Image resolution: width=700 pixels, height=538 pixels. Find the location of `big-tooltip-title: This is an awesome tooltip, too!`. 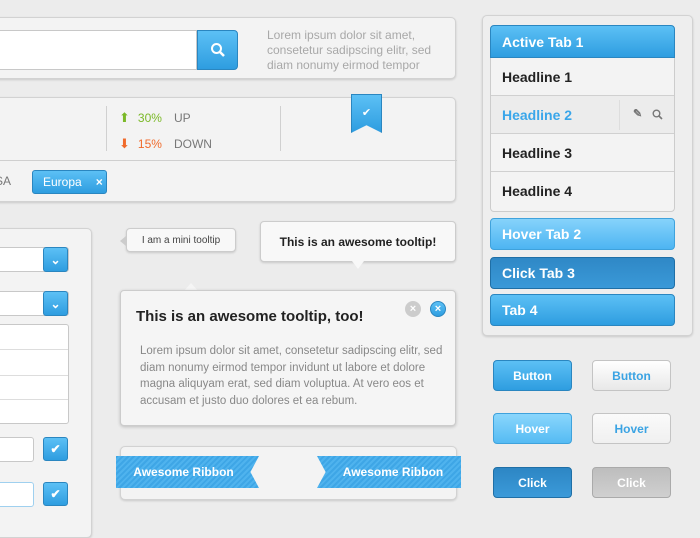

big-tooltip-title: This is an awesome tooltip, too! is located at coordinates (250, 316).